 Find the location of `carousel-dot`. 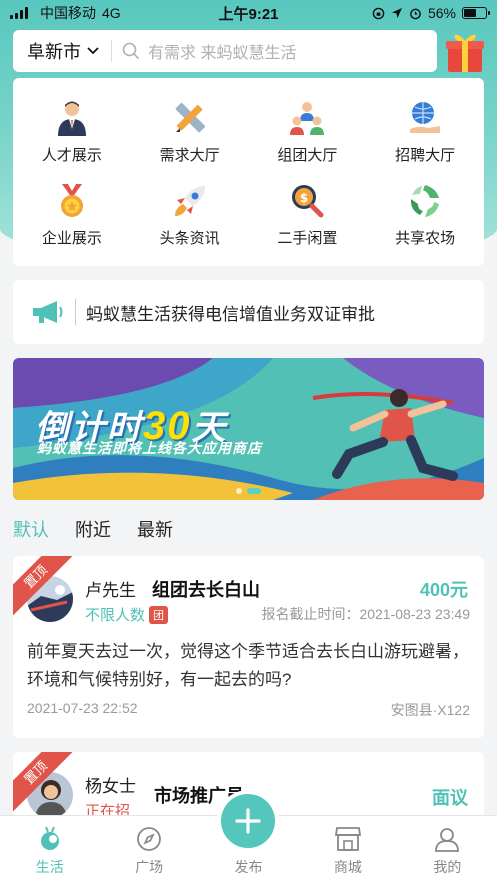

carousel-dot is located at coordinates (239, 491).